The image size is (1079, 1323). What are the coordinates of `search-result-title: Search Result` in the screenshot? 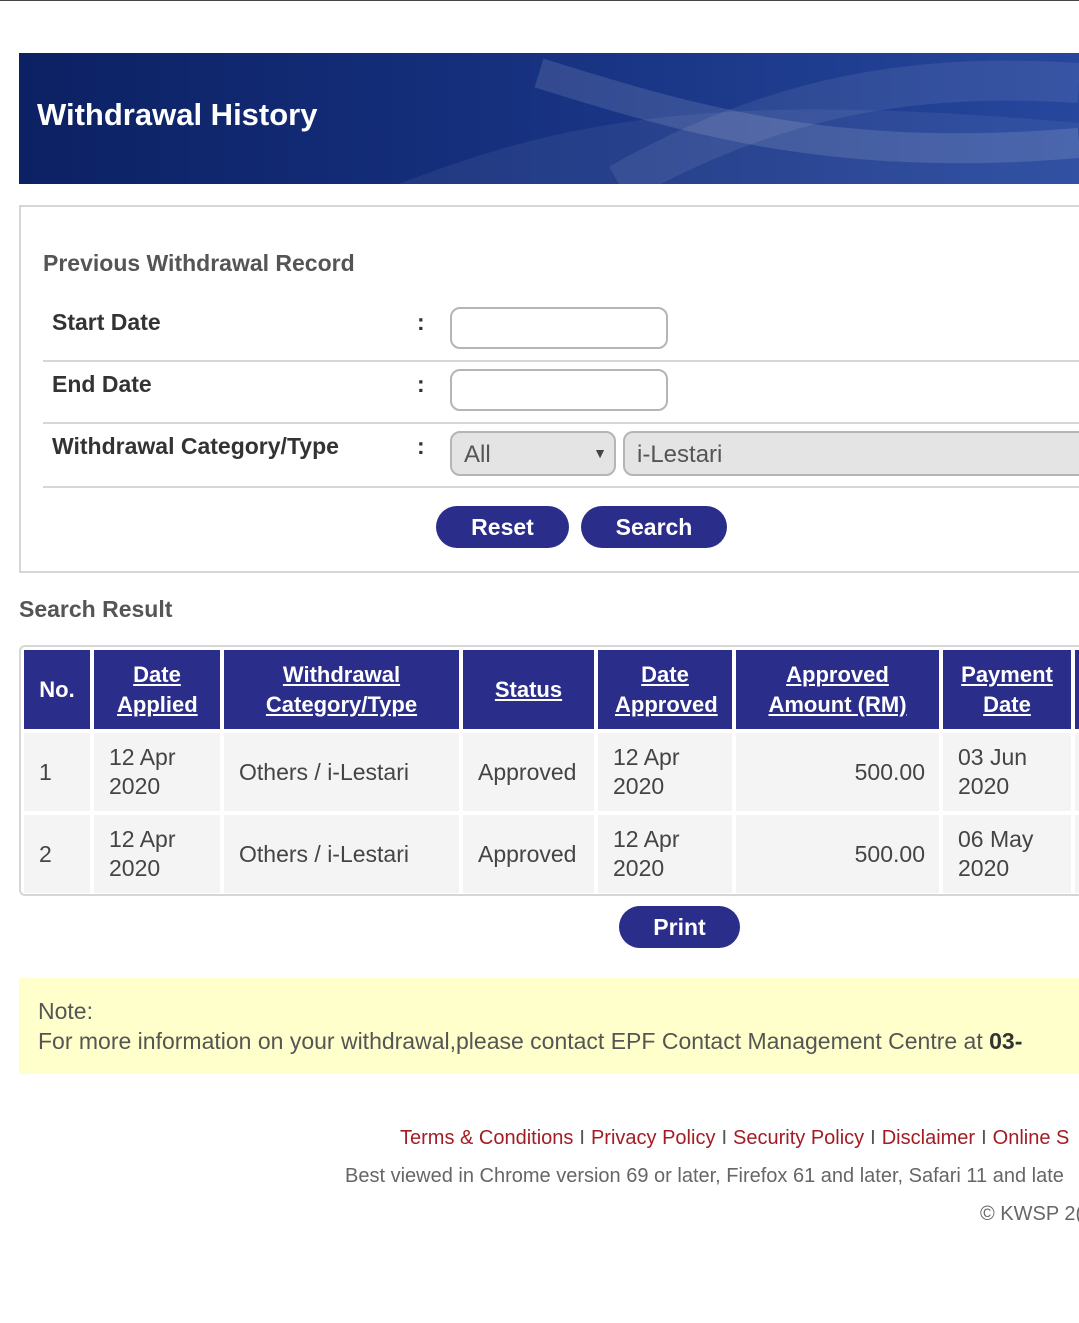 It's located at (96, 609).